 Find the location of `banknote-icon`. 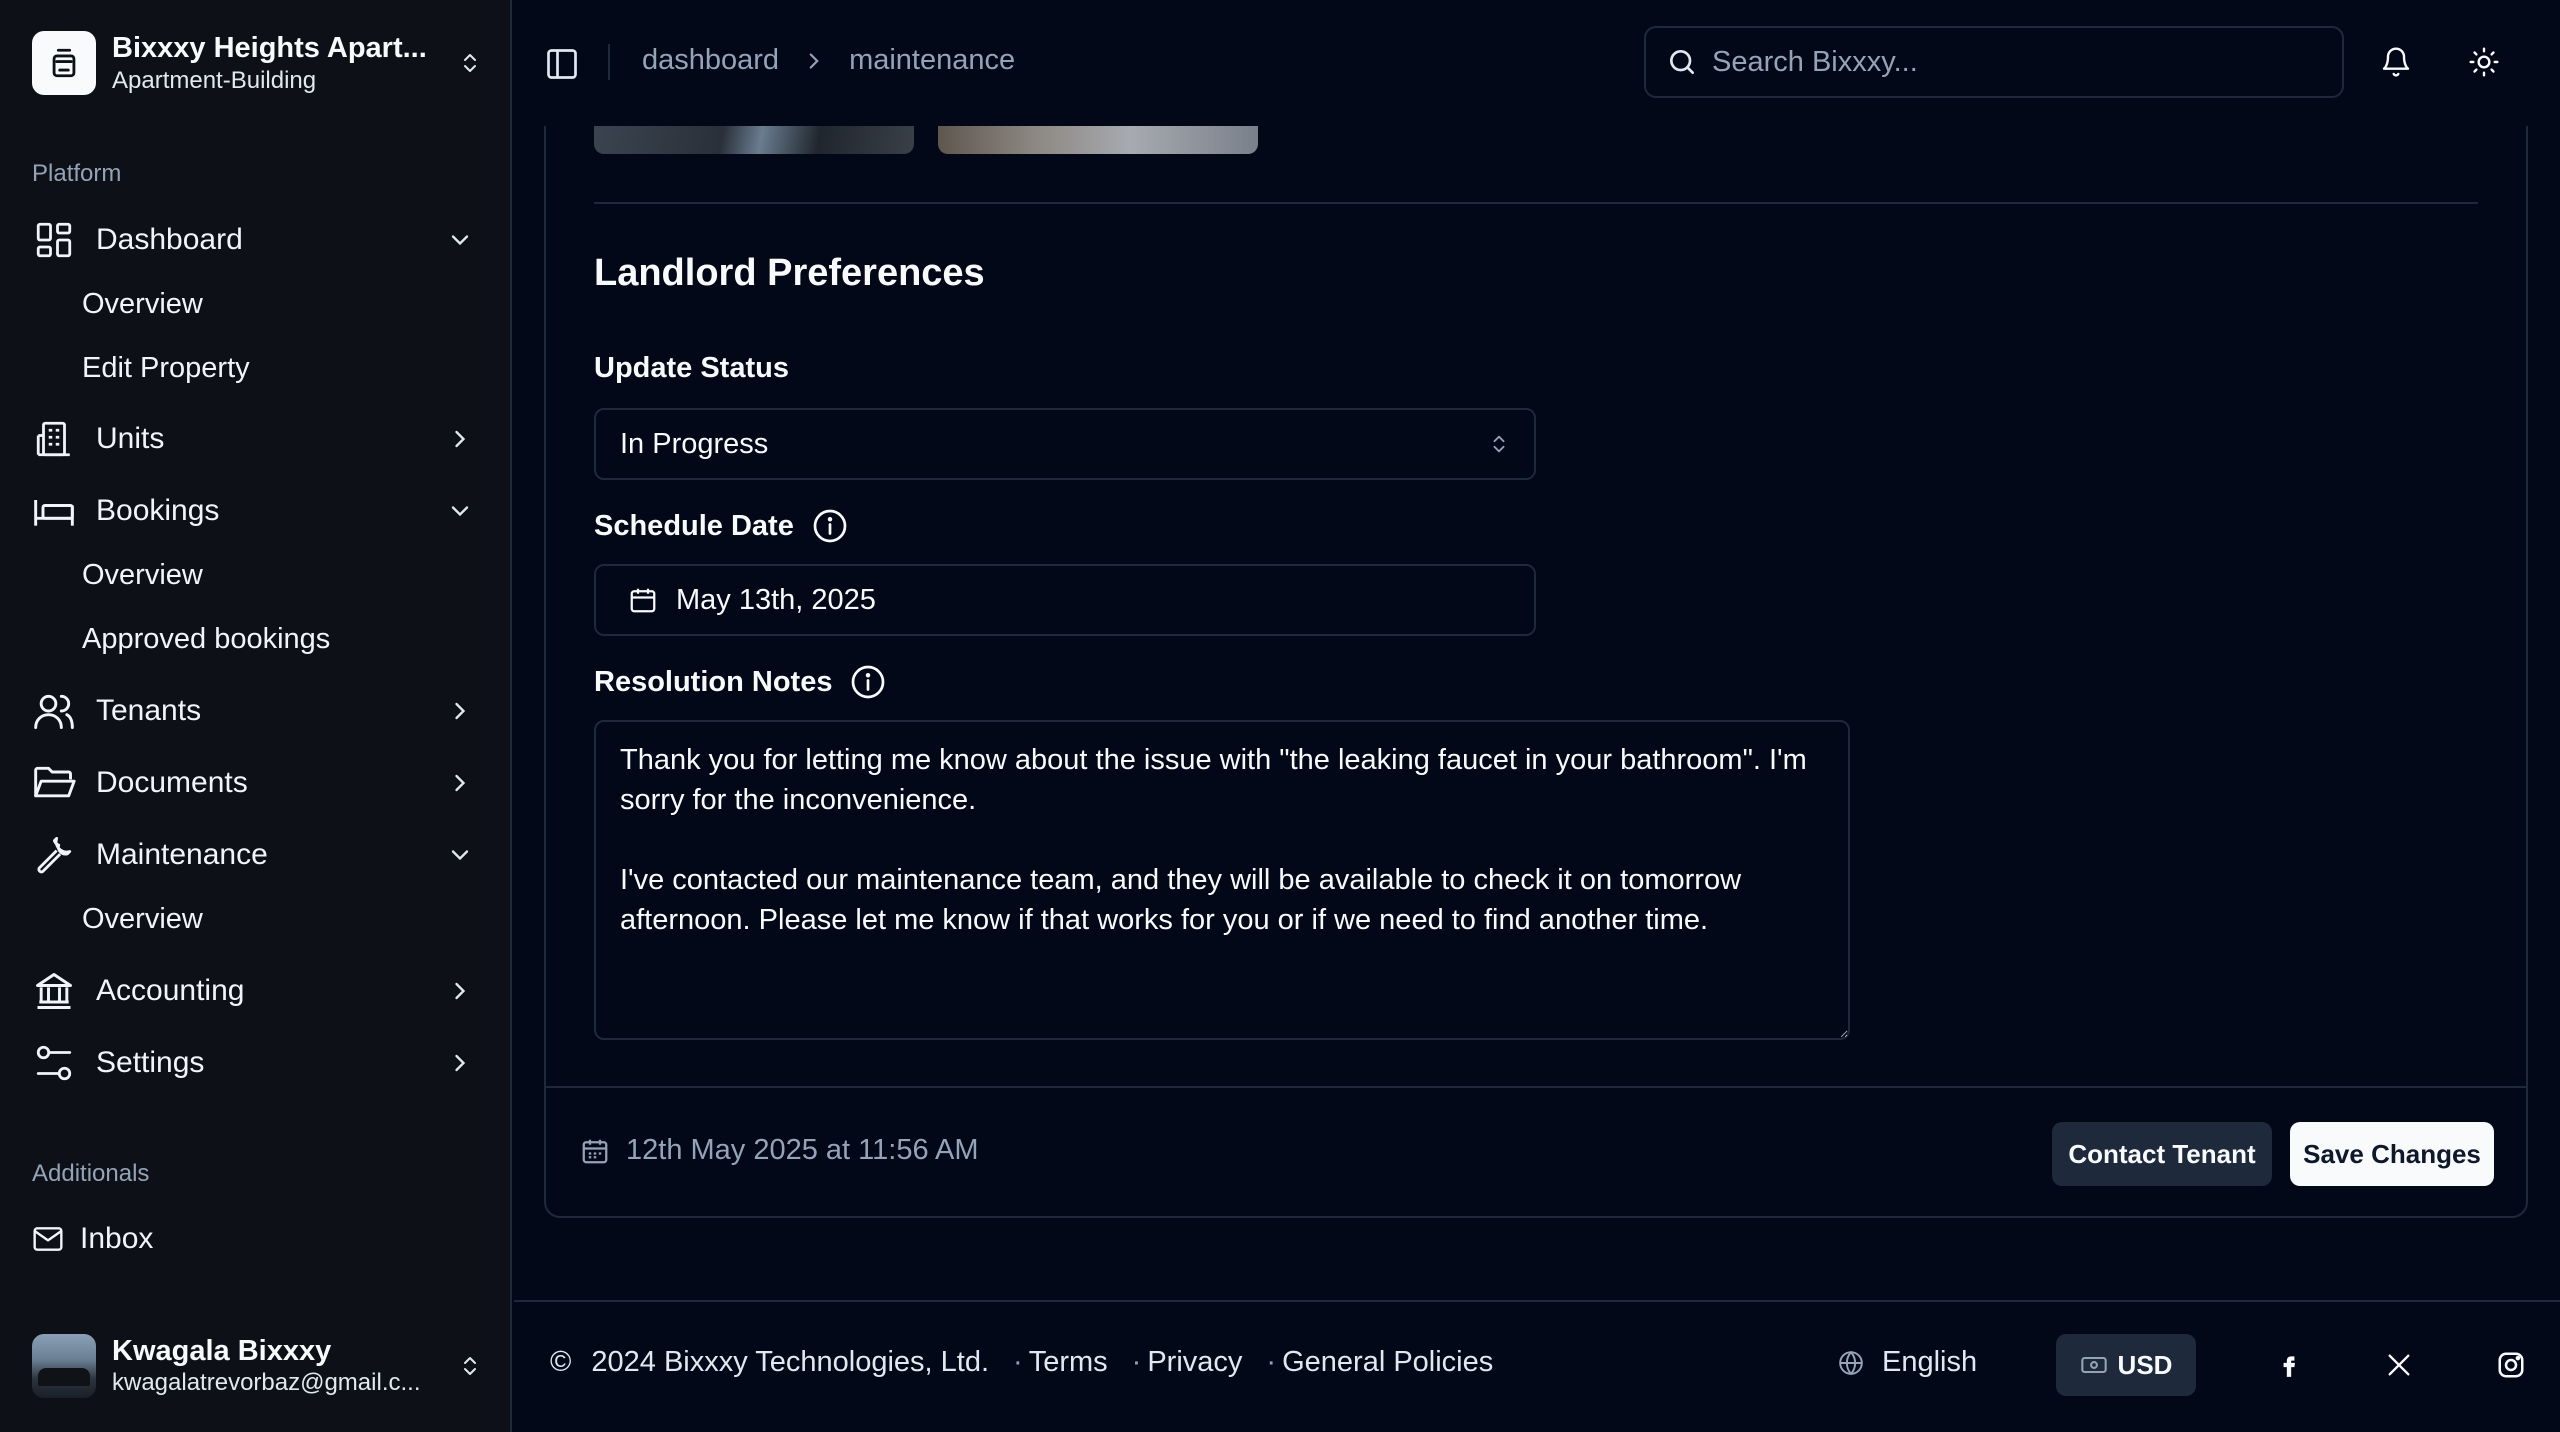

banknote-icon is located at coordinates (2093, 1365).